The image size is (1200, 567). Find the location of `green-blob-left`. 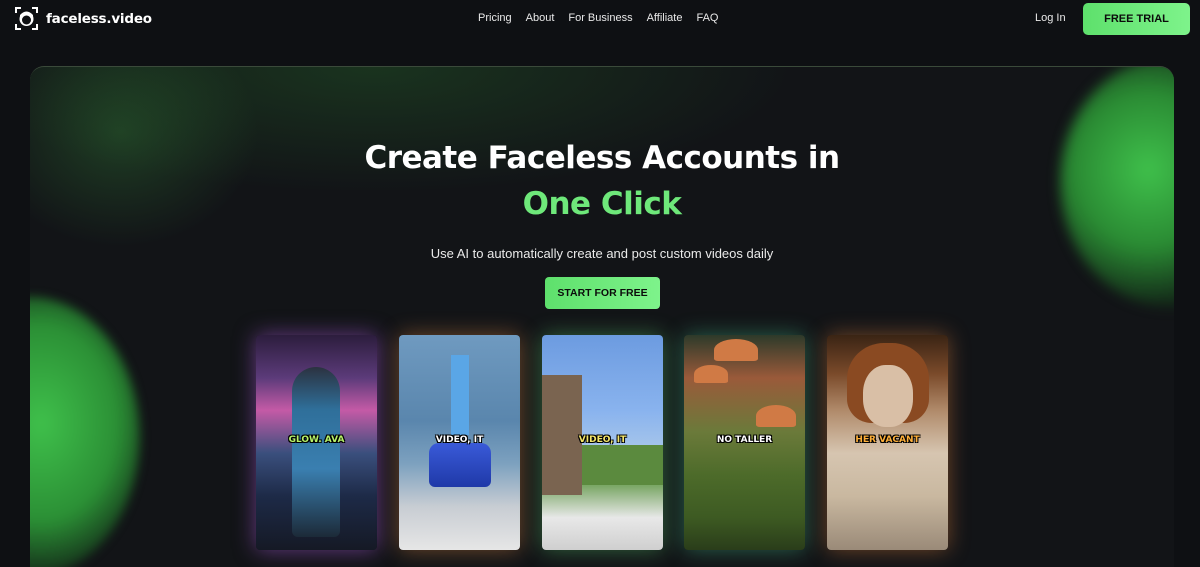

green-blob-left is located at coordinates (85, 432).